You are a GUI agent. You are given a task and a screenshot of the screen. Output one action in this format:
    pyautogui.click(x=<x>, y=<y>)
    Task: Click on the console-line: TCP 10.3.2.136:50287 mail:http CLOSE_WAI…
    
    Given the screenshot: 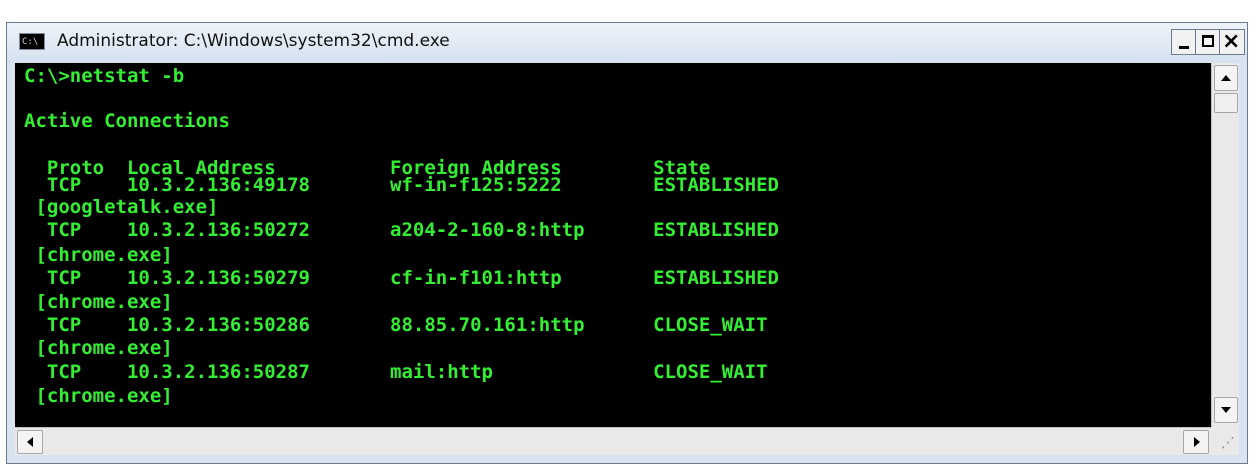 What is the action you would take?
    pyautogui.click(x=396, y=372)
    